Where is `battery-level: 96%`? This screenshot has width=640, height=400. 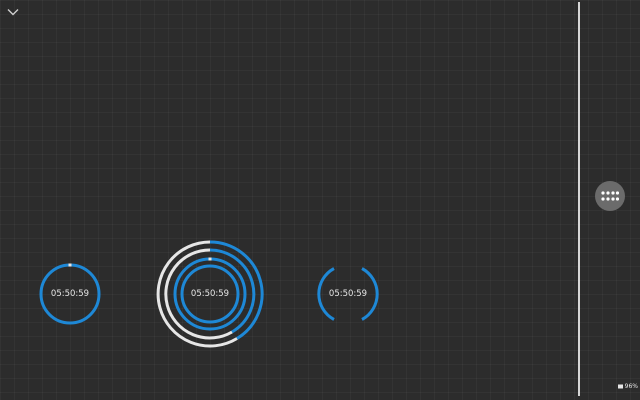
battery-level: 96% is located at coordinates (631, 386).